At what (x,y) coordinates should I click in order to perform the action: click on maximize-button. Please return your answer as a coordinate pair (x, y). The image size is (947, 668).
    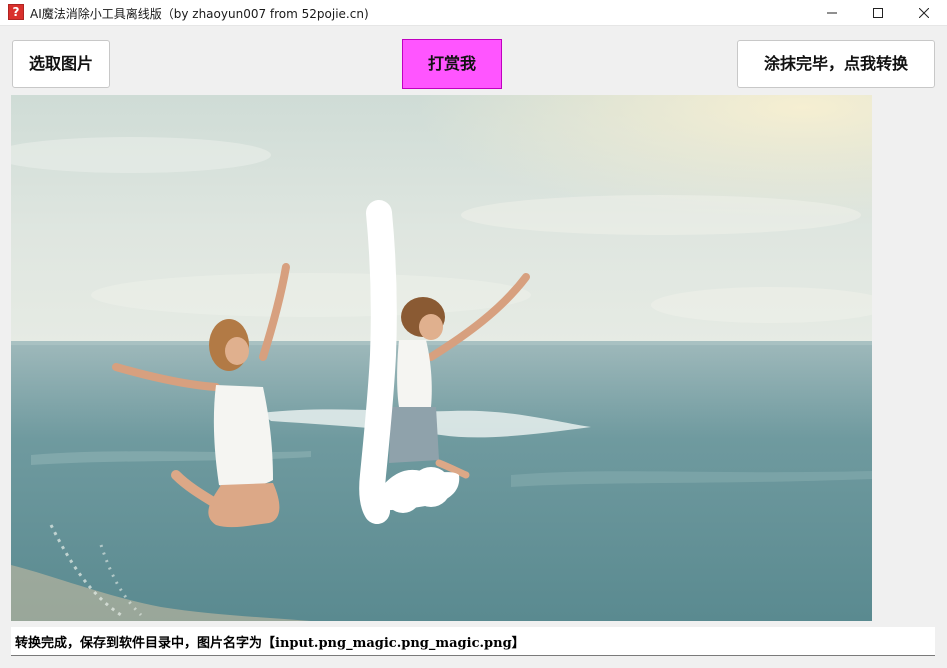
    Looking at the image, I should click on (878, 13).